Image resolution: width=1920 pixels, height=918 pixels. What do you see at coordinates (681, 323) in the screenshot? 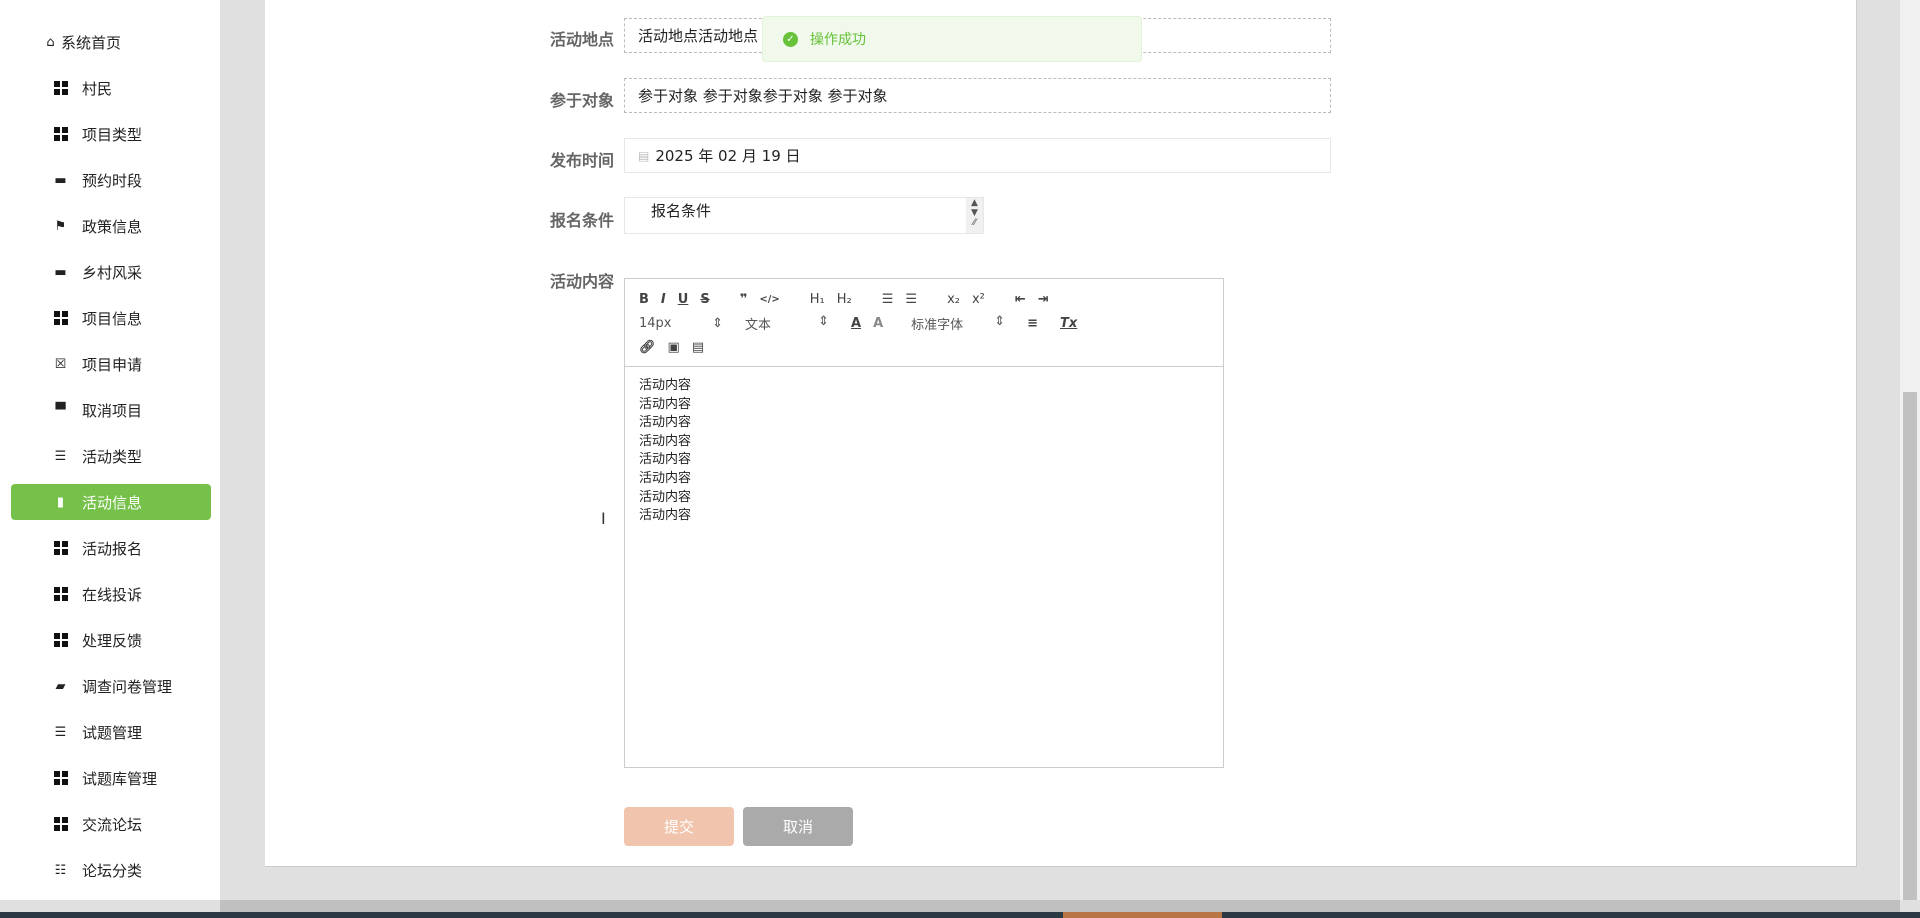
I see `font-size-select: 14px ⇕` at bounding box center [681, 323].